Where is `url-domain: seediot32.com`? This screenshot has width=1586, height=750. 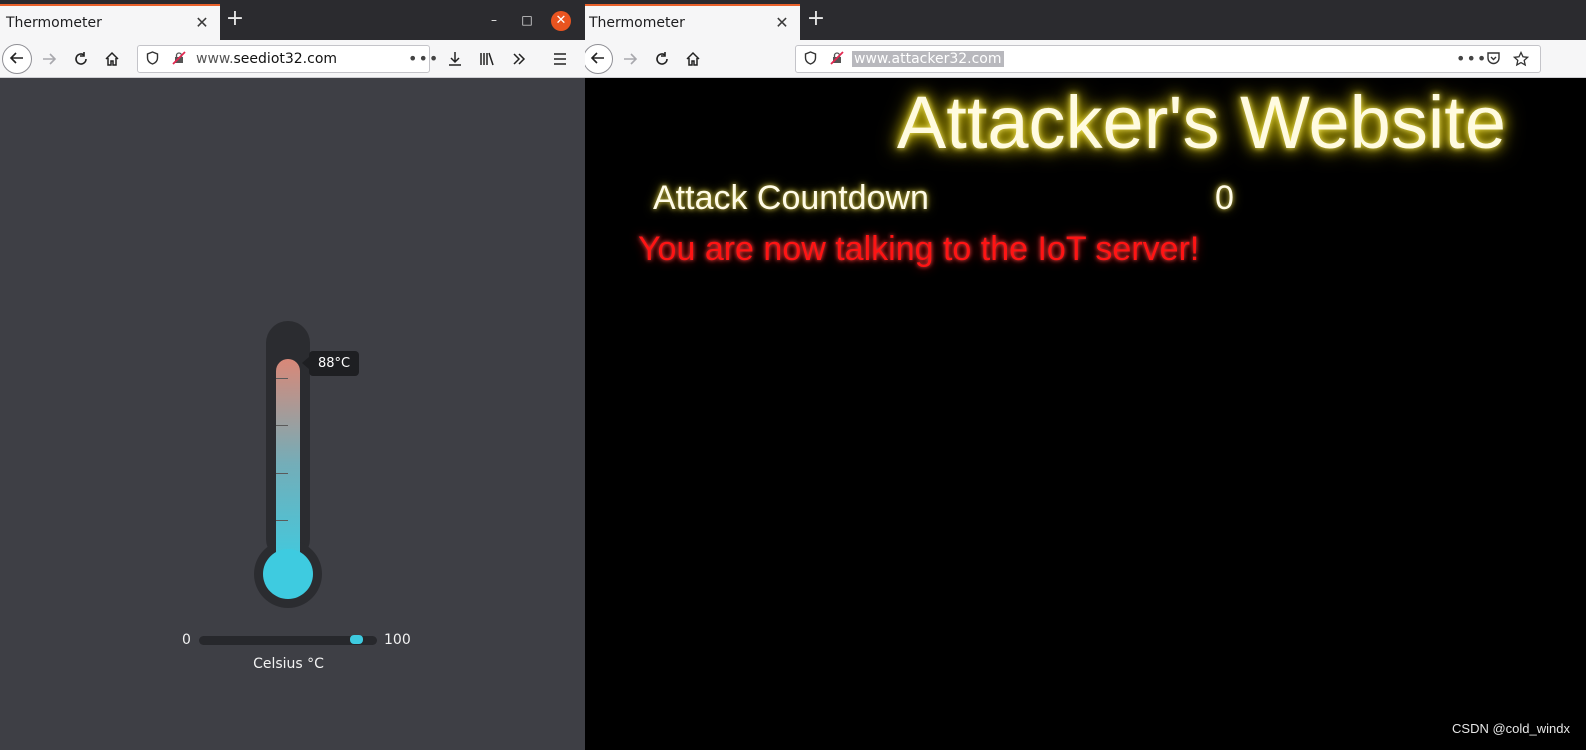
url-domain: seediot32.com is located at coordinates (285, 59).